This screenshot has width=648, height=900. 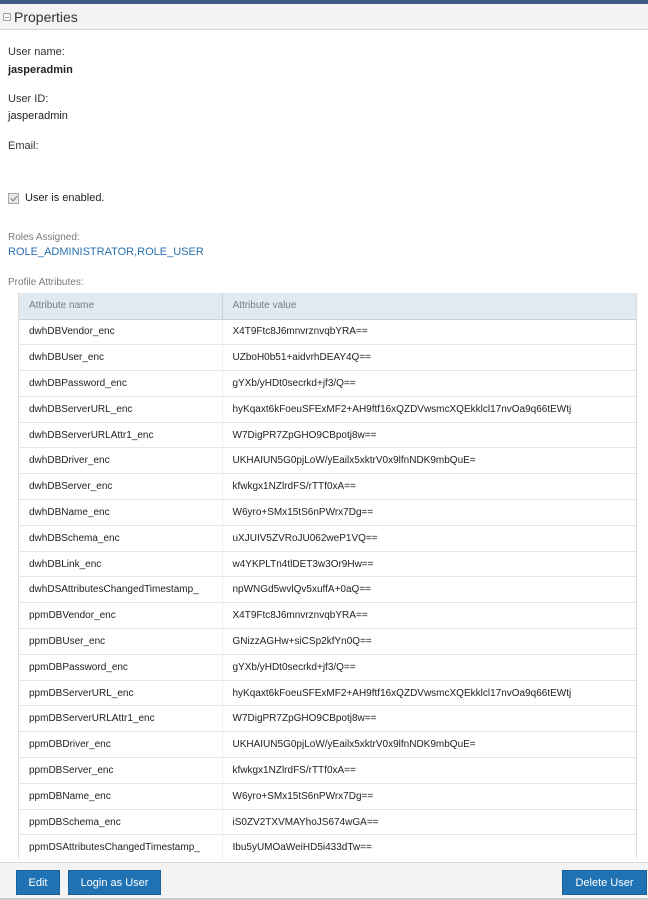 I want to click on attribute-name-cell: dwhDBUser_enc, so click(x=121, y=358).